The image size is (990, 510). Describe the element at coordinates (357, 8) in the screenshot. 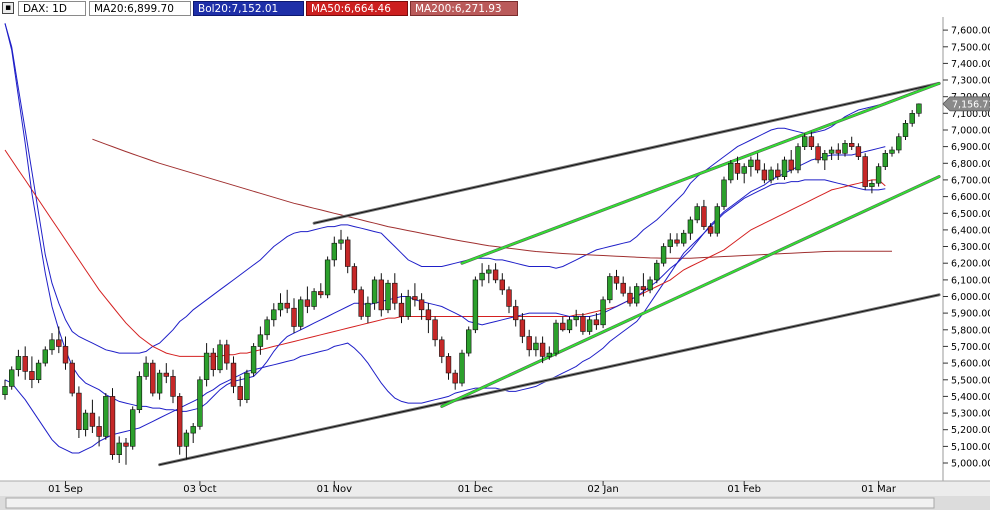

I see `ma50-legend: MA50:6,664.46` at that location.